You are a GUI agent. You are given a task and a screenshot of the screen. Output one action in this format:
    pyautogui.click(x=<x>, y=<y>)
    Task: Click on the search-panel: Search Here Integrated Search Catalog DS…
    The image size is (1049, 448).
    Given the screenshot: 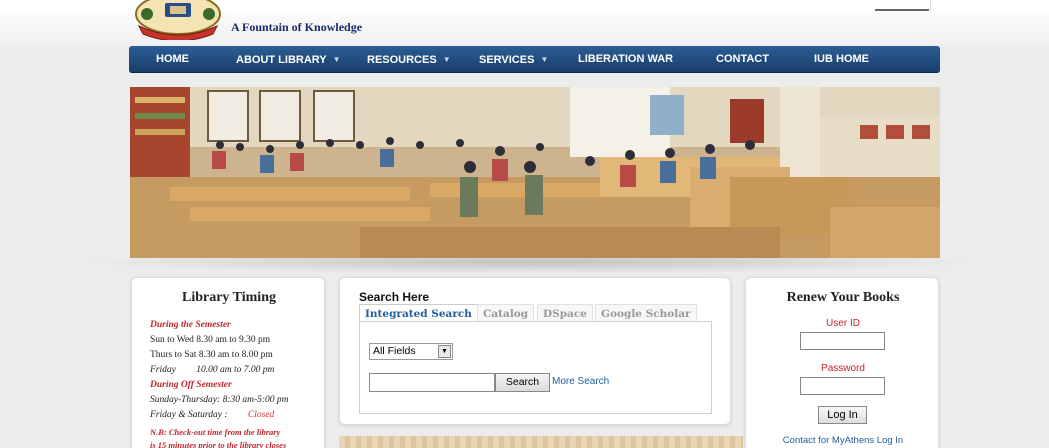 What is the action you would take?
    pyautogui.click(x=535, y=351)
    